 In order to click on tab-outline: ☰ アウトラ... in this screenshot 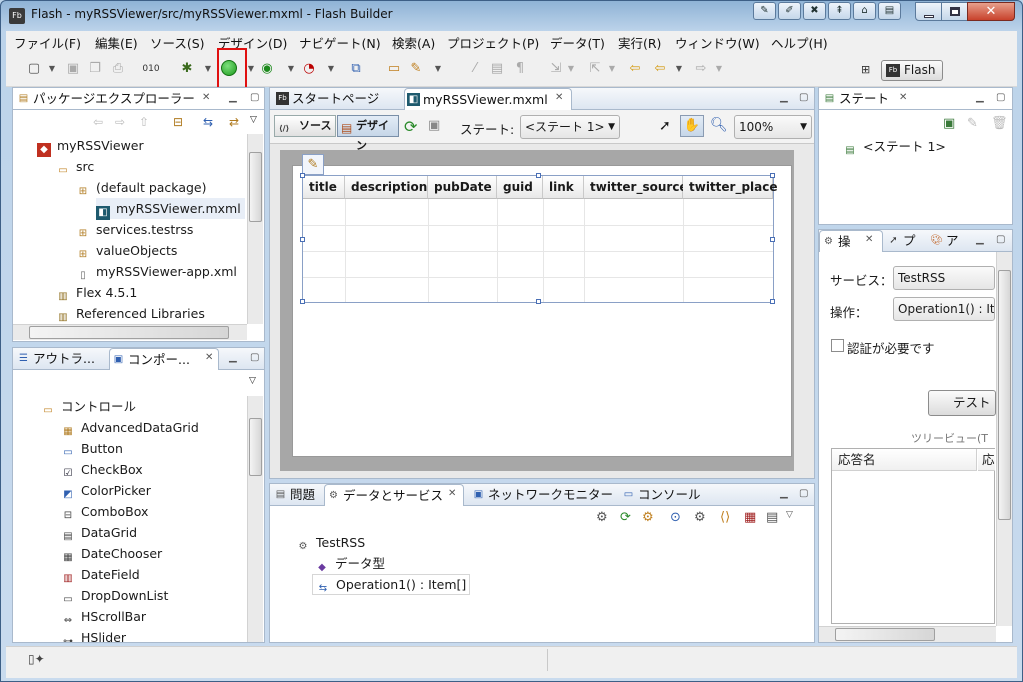, I will do `click(55, 359)`.